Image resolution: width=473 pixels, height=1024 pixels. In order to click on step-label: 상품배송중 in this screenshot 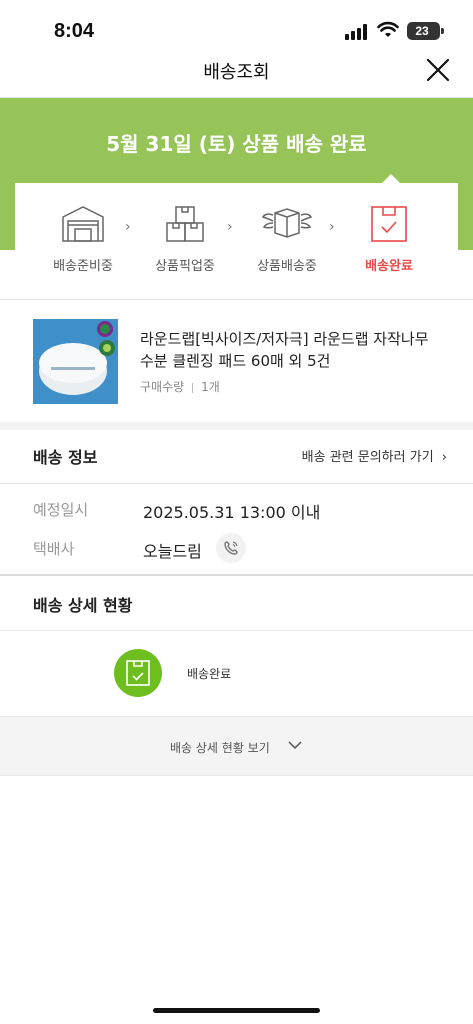, I will do `click(287, 266)`.